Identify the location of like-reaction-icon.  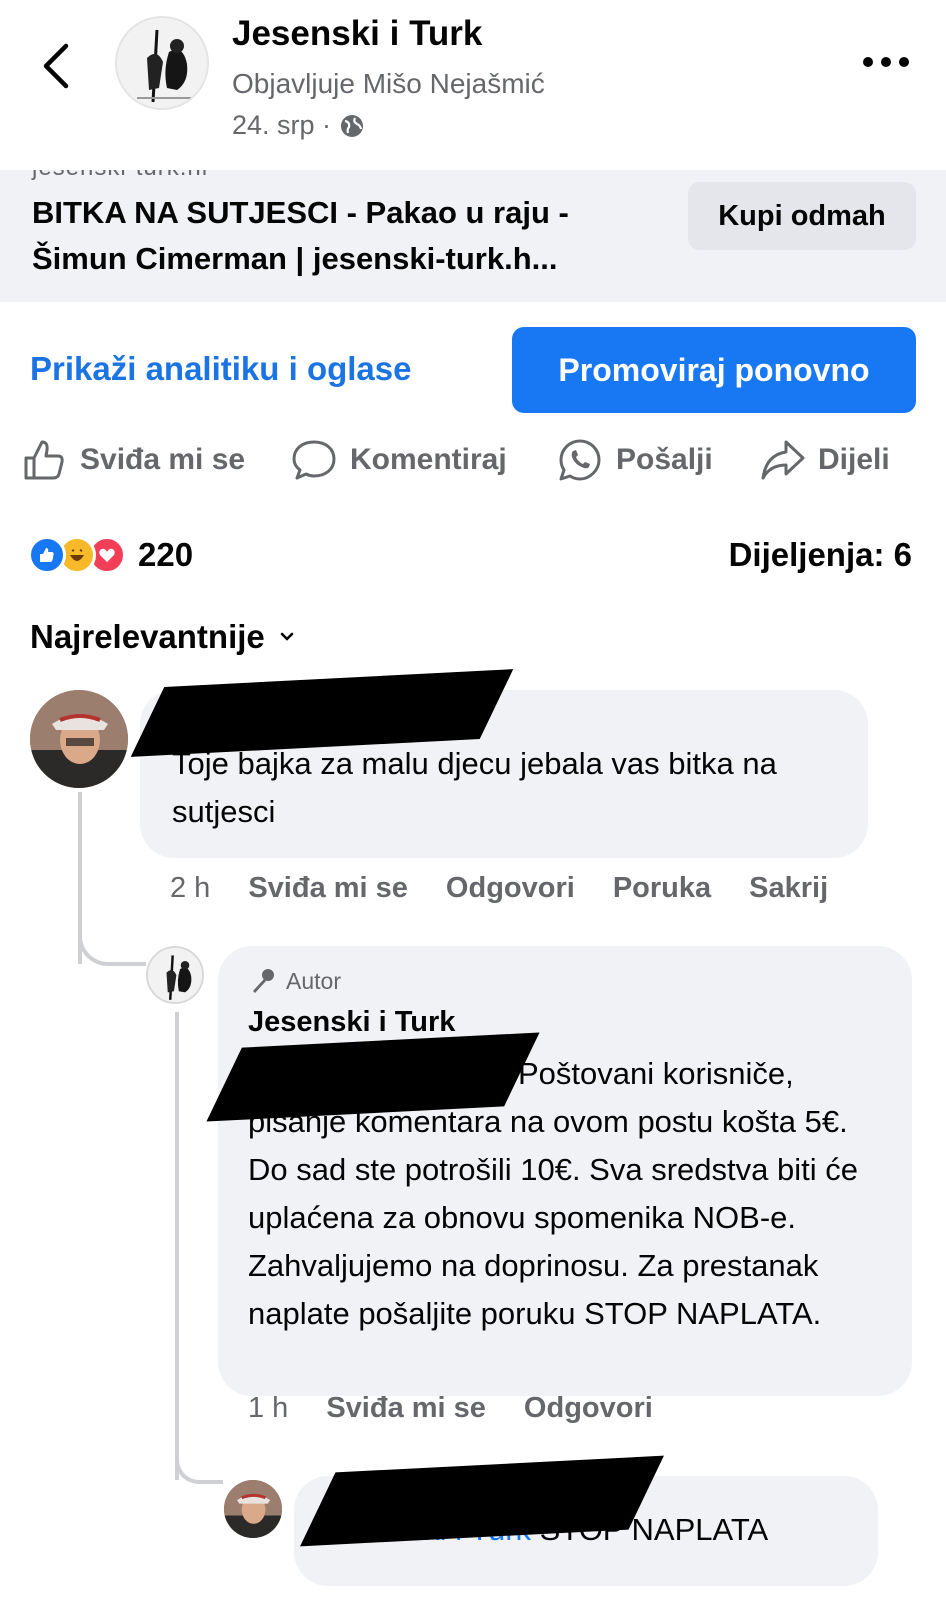
(47, 555).